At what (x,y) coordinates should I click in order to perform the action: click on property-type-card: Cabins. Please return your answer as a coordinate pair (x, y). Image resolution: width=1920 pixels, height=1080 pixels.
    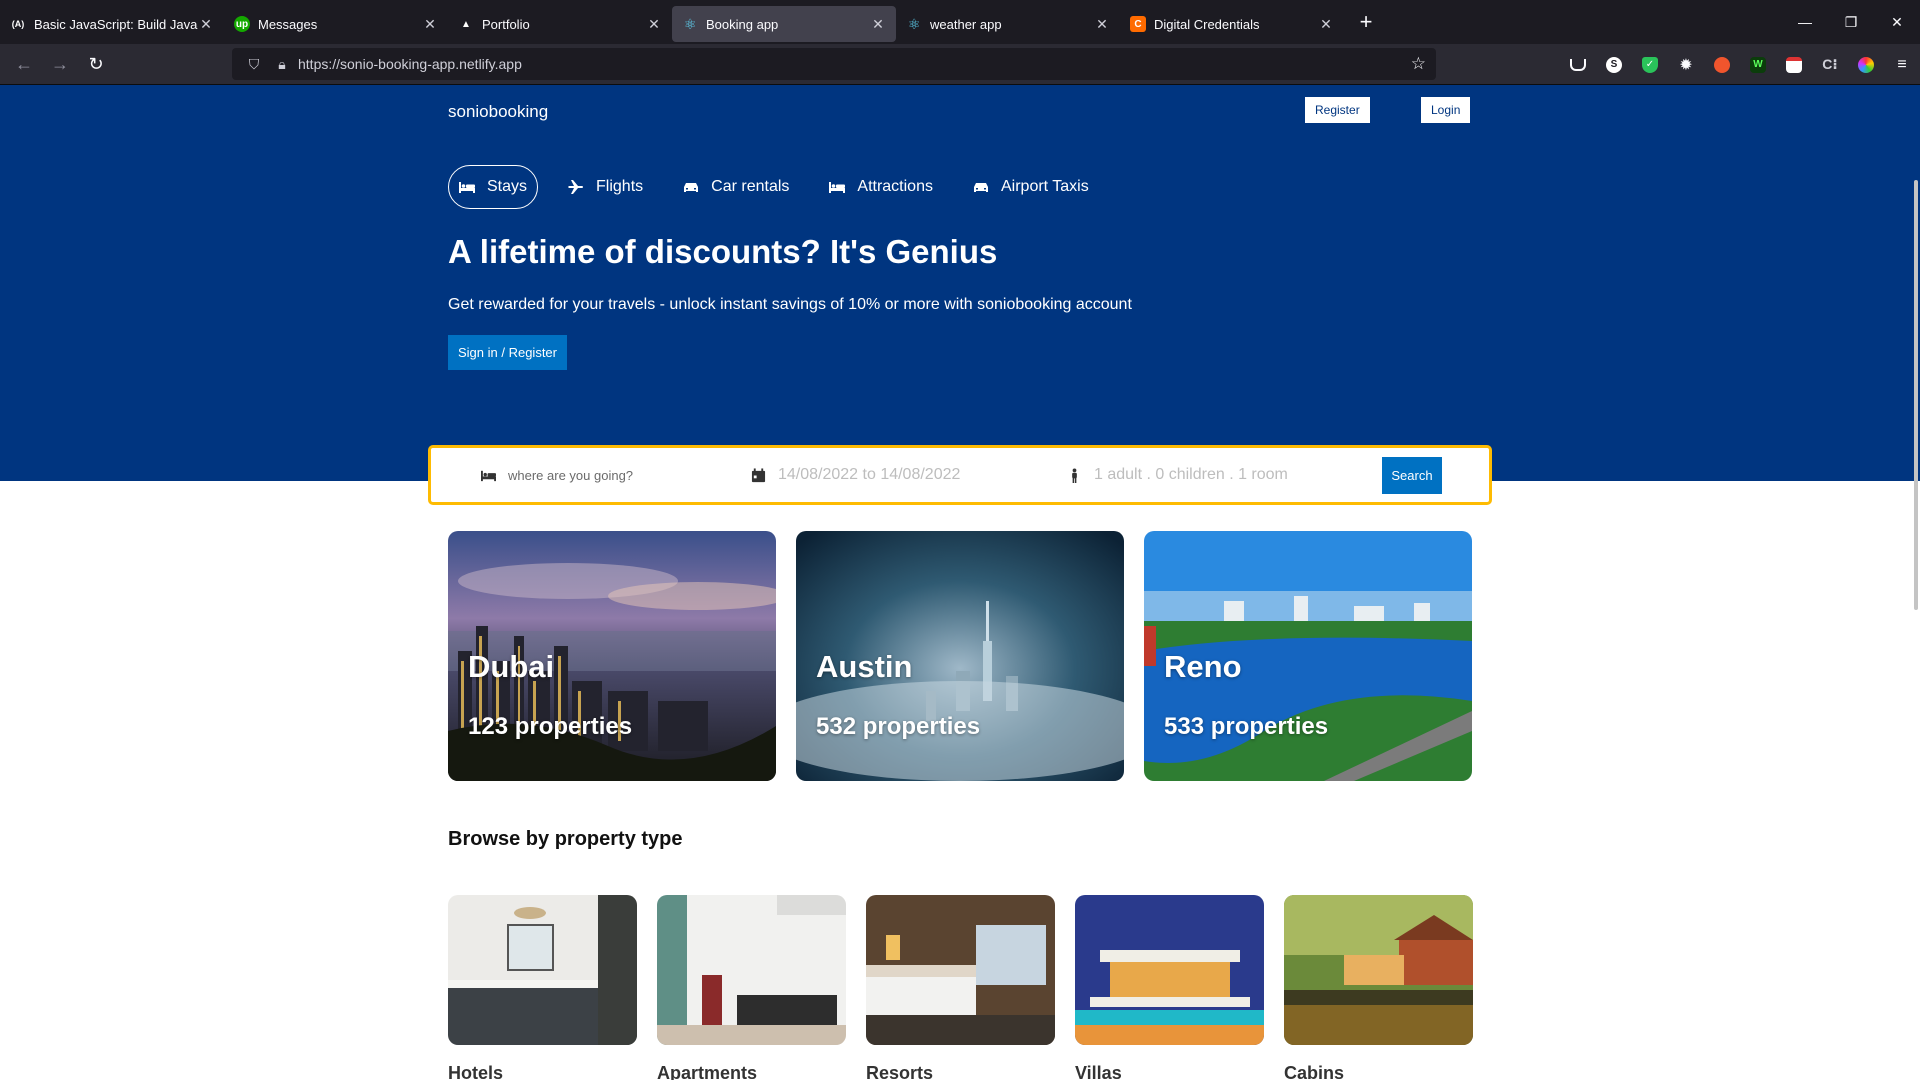
    Looking at the image, I should click on (1378, 987).